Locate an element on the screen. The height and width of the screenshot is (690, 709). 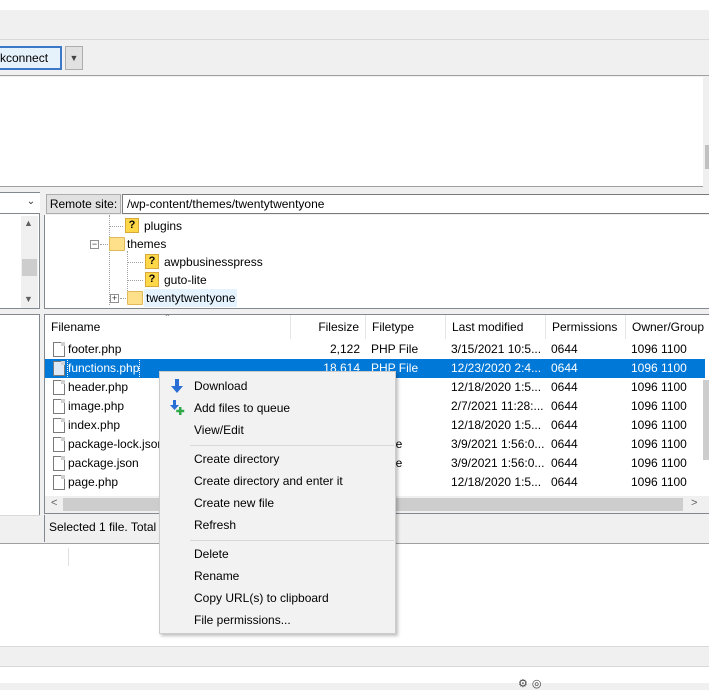
menu-item-label: Create directory is located at coordinates (237, 459).